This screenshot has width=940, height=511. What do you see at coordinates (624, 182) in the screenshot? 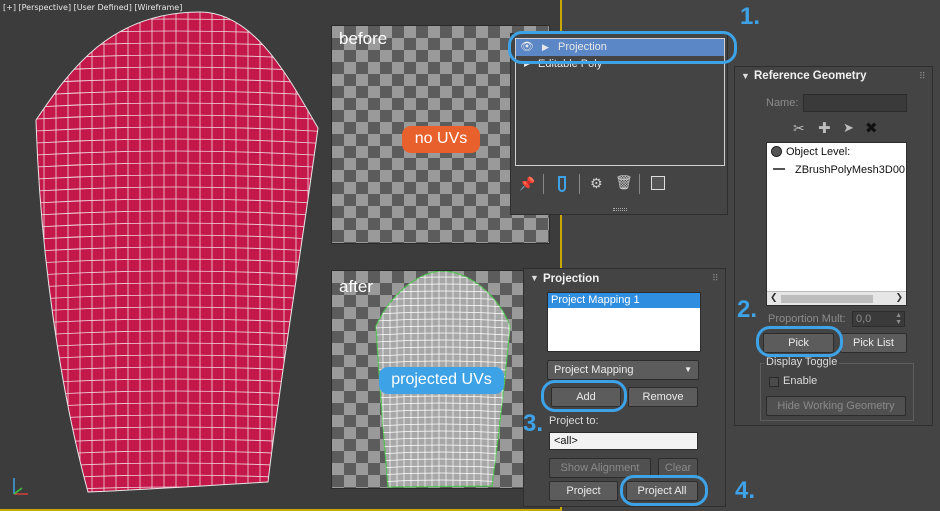
I see `trash-icon: 🗑` at bounding box center [624, 182].